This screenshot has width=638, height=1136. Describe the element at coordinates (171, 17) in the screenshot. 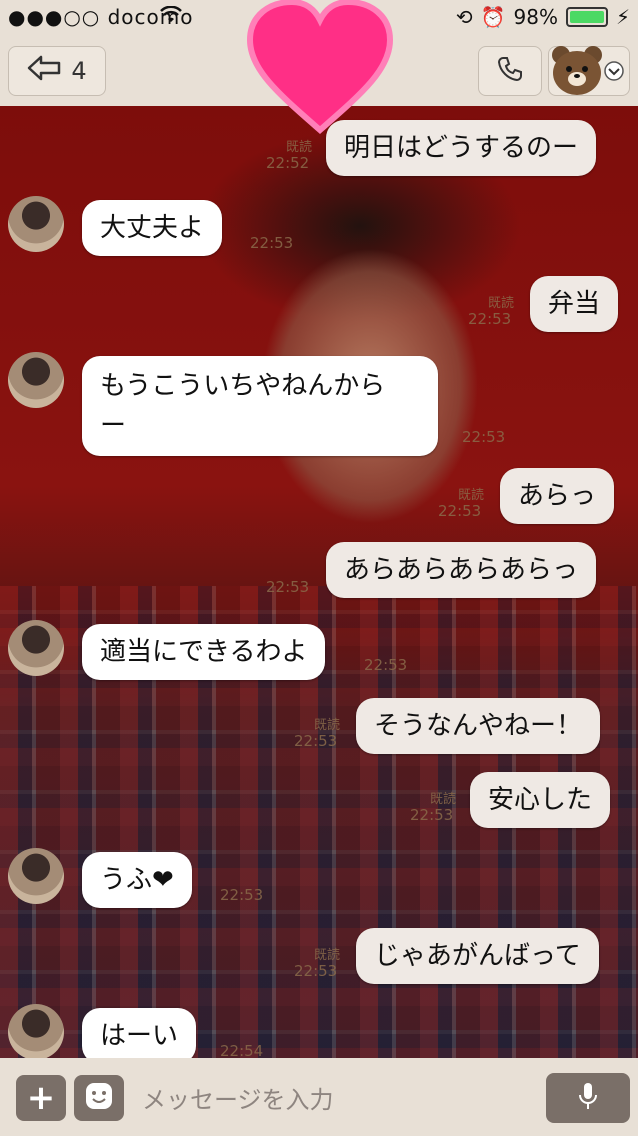

I see `wifi-icon` at that location.